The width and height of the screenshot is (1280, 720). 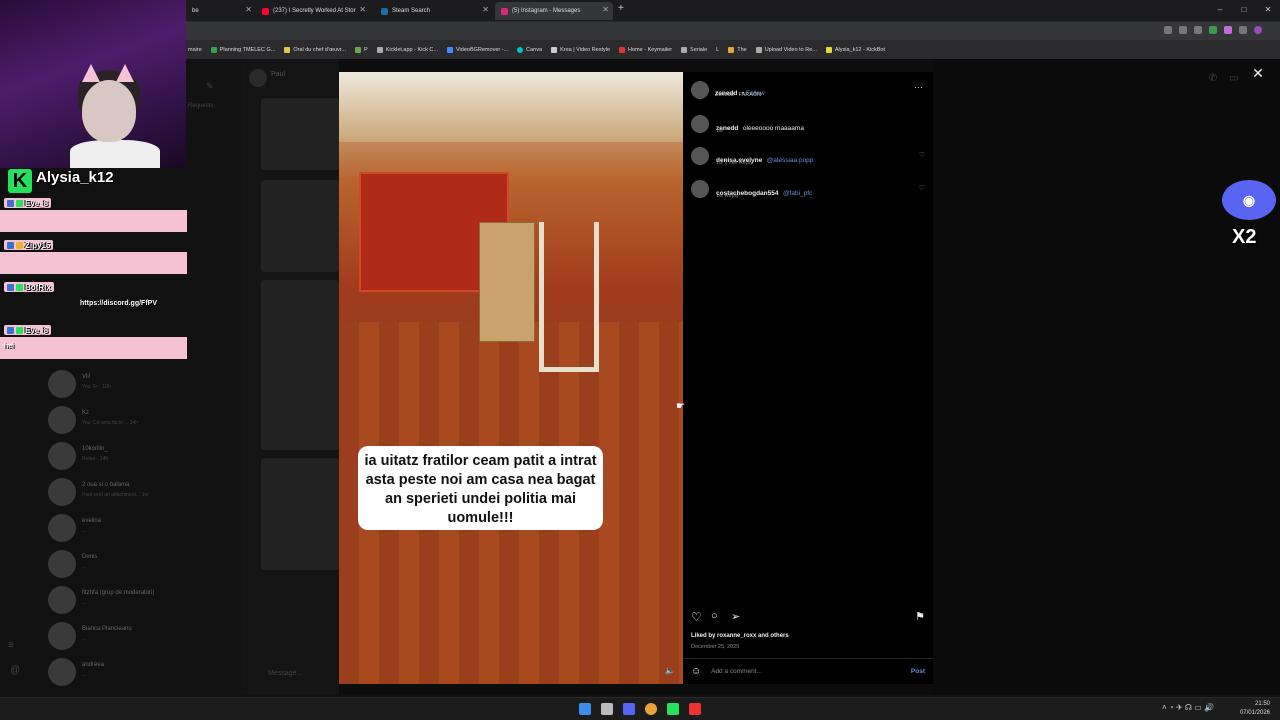 I want to click on bookmark: Canva, so click(x=529, y=49).